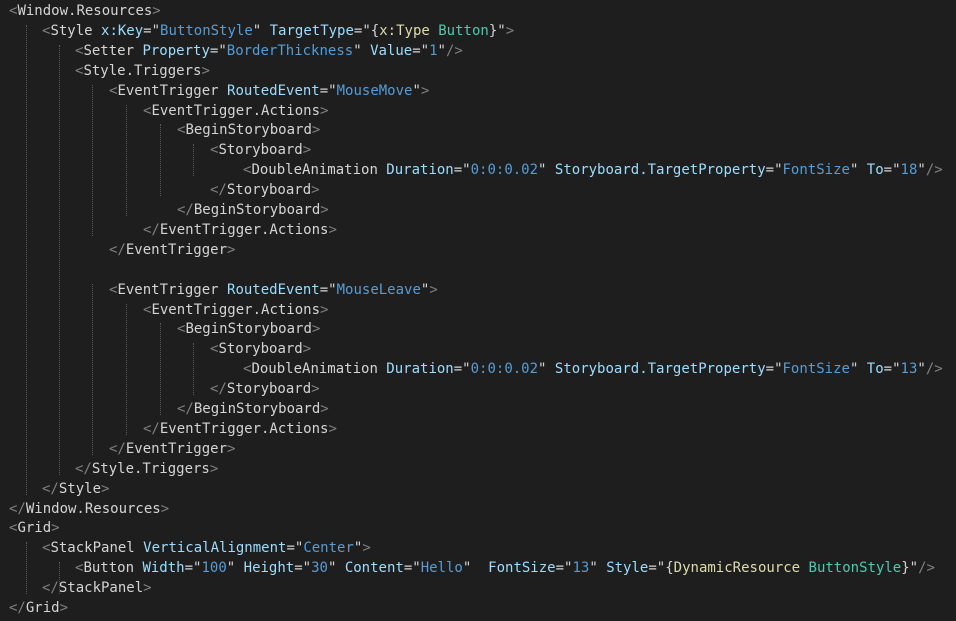 The image size is (956, 621). What do you see at coordinates (504, 170) in the screenshot?
I see `code-token: 0:0:0.02` at bounding box center [504, 170].